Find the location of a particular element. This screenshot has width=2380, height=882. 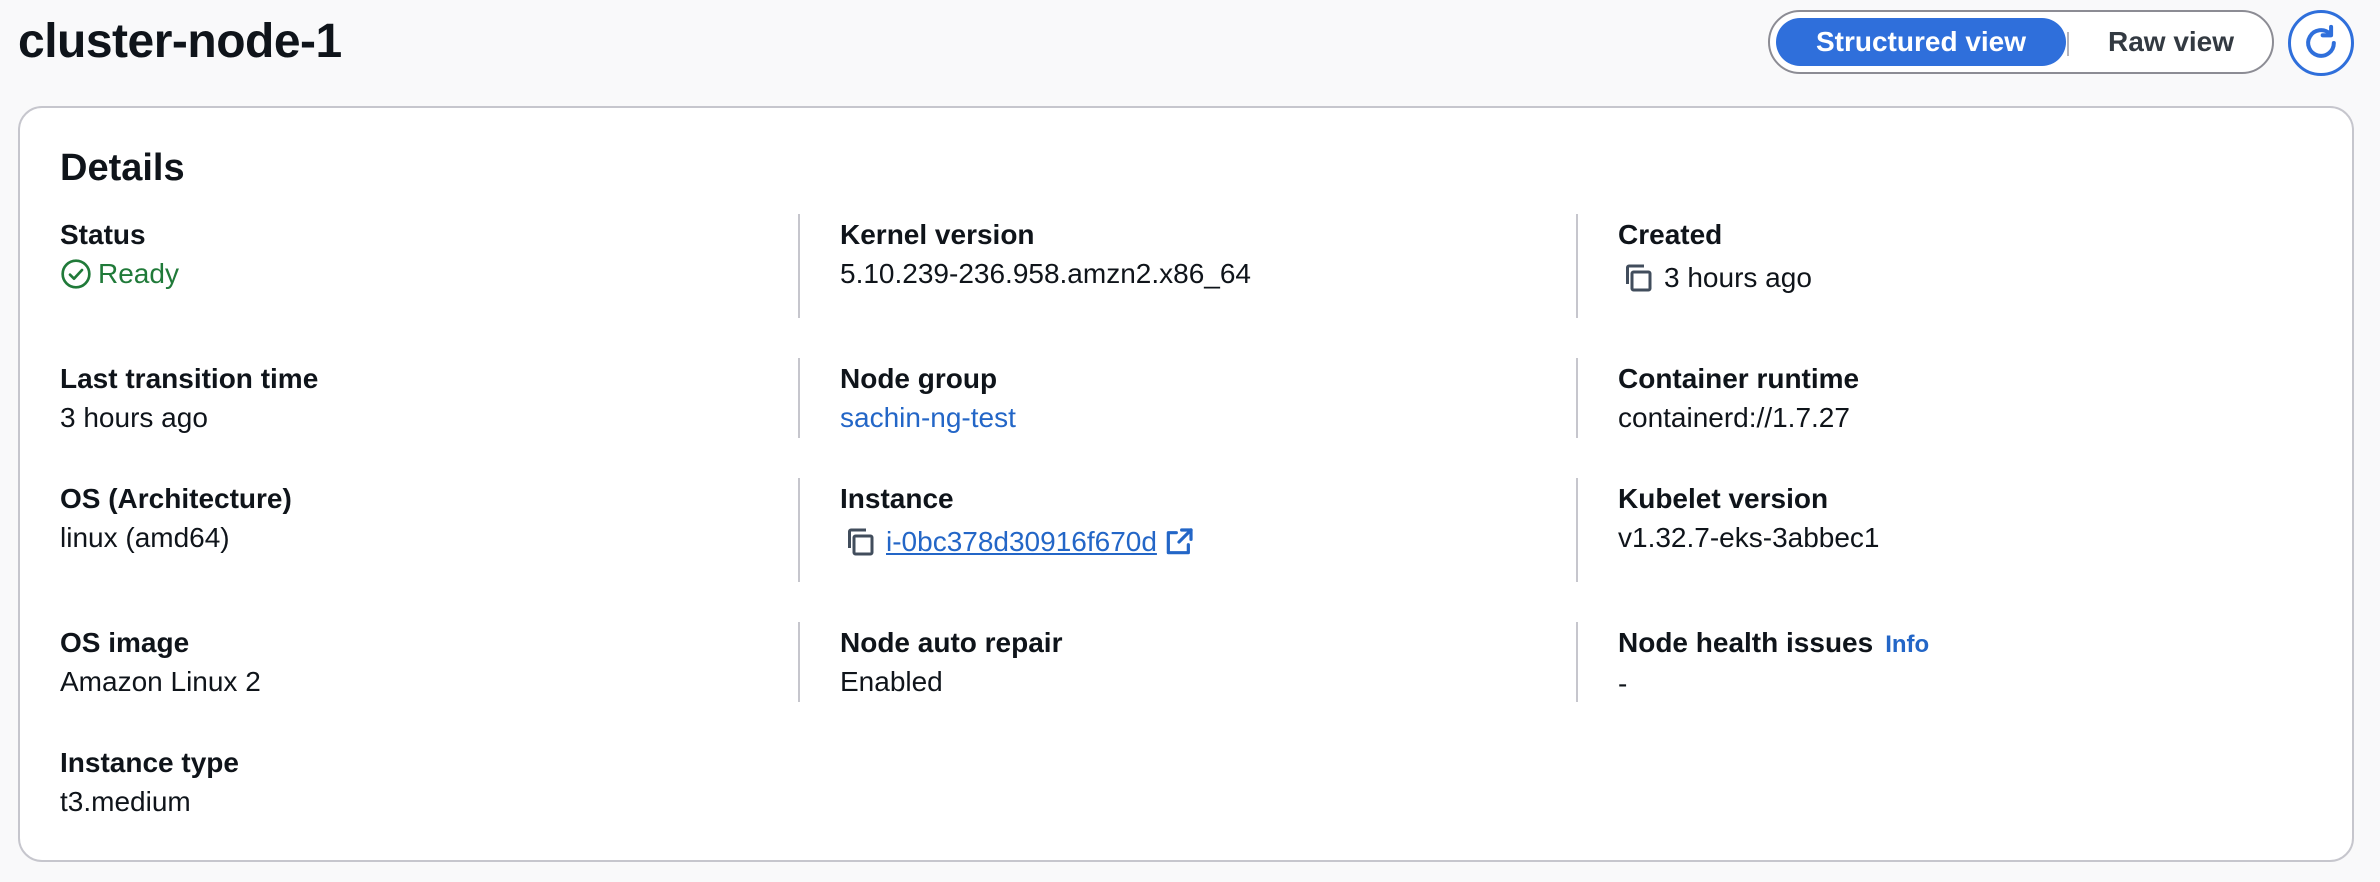

status-value: Ready is located at coordinates (119, 274).